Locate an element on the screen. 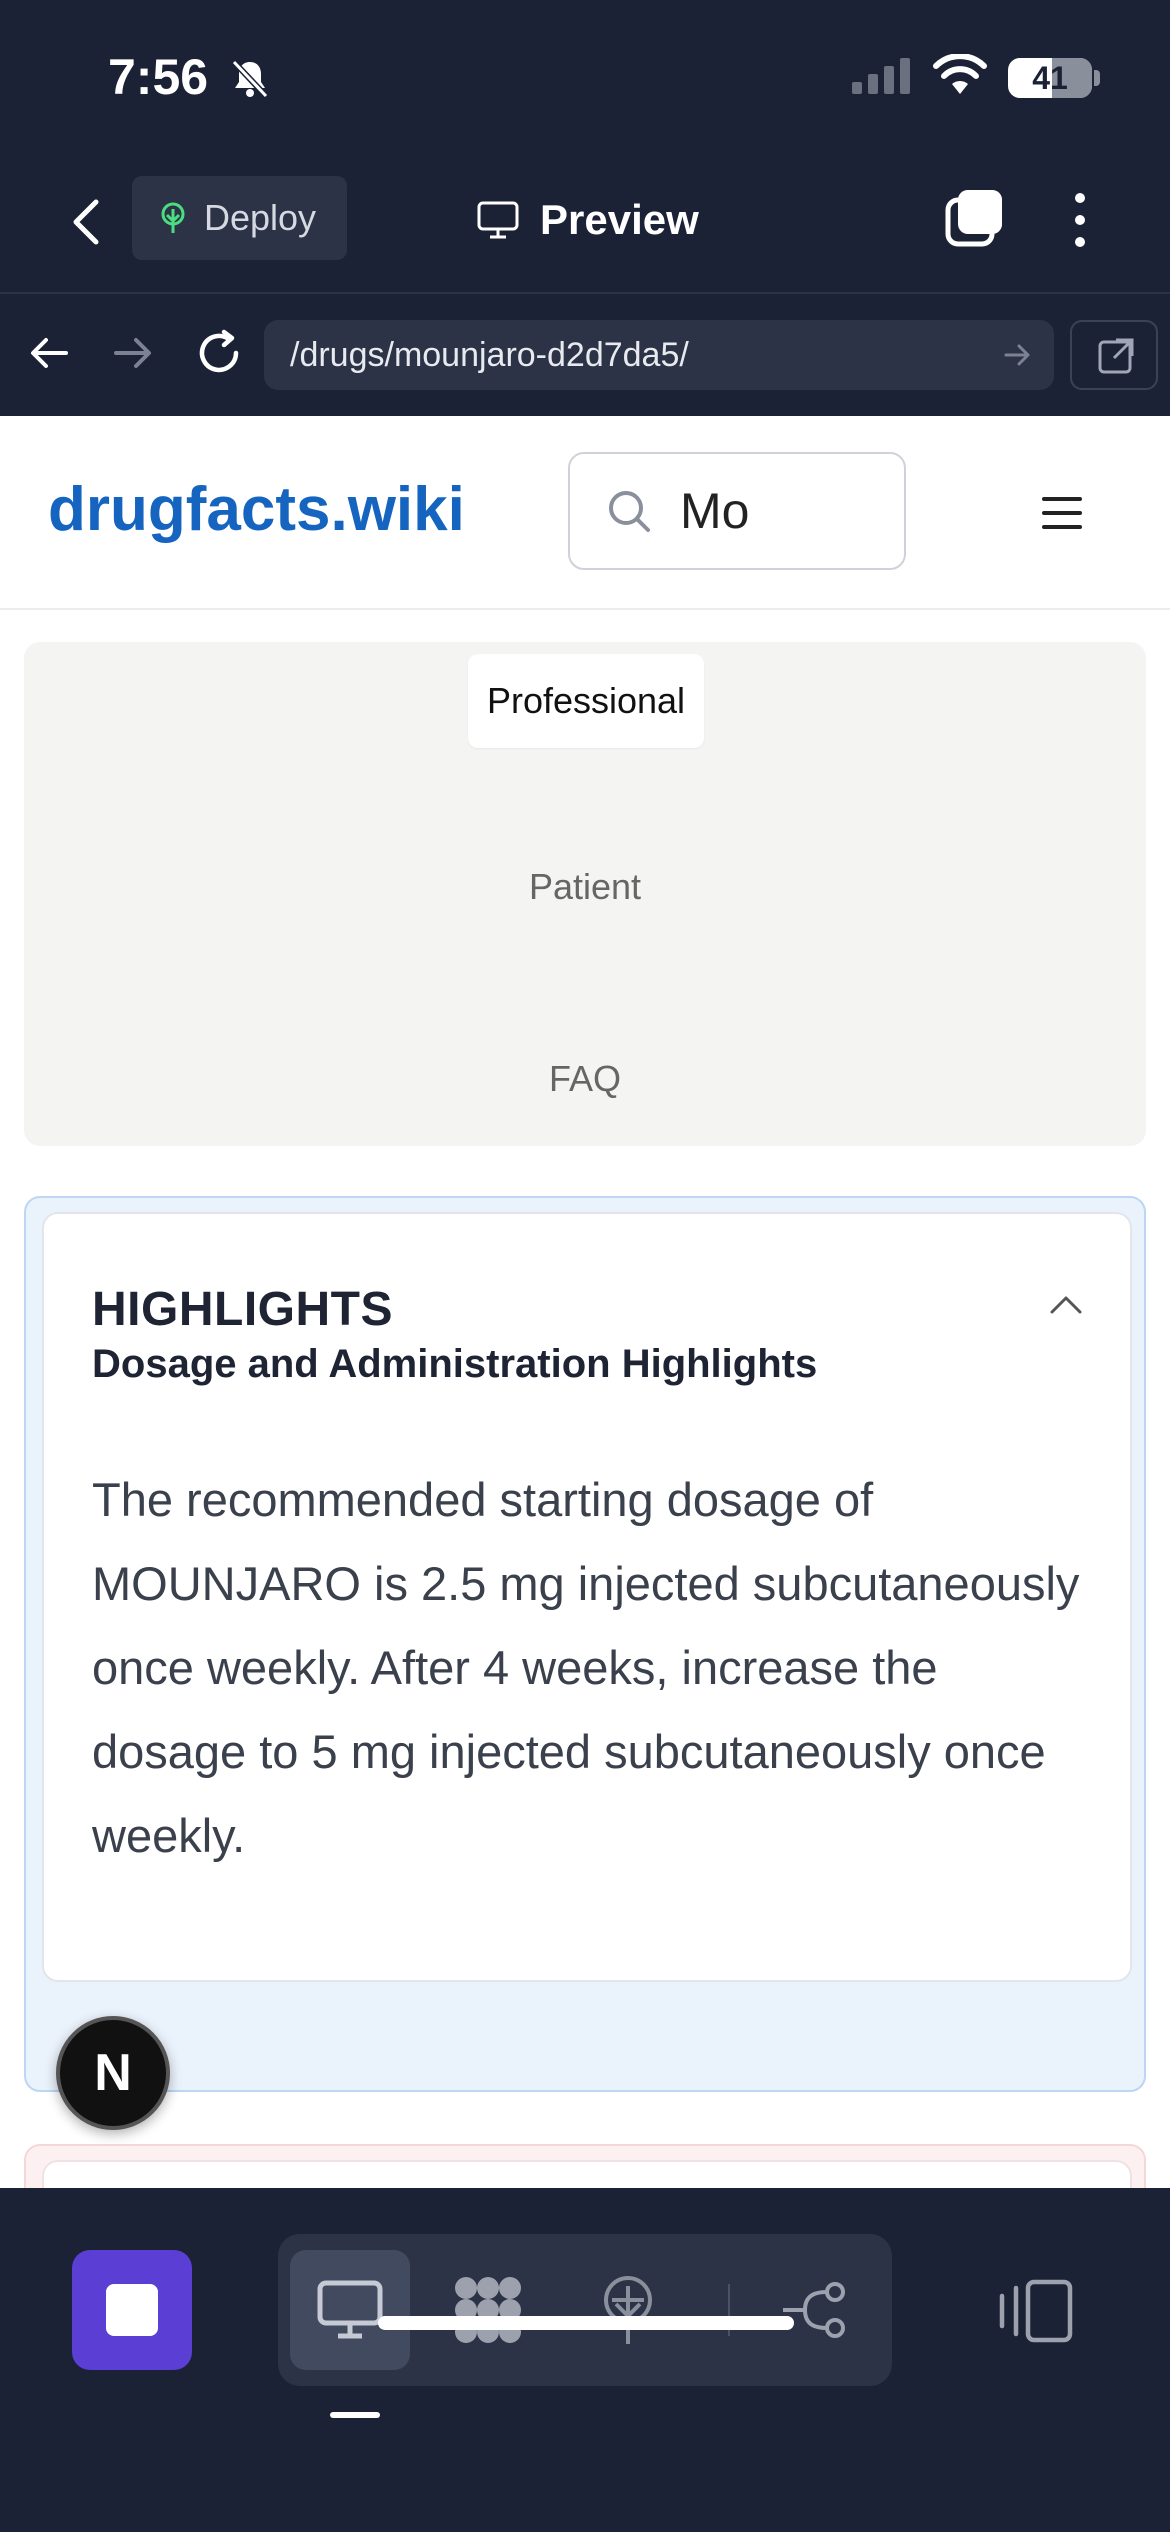  bottom-toolbar is located at coordinates (585, 2360).